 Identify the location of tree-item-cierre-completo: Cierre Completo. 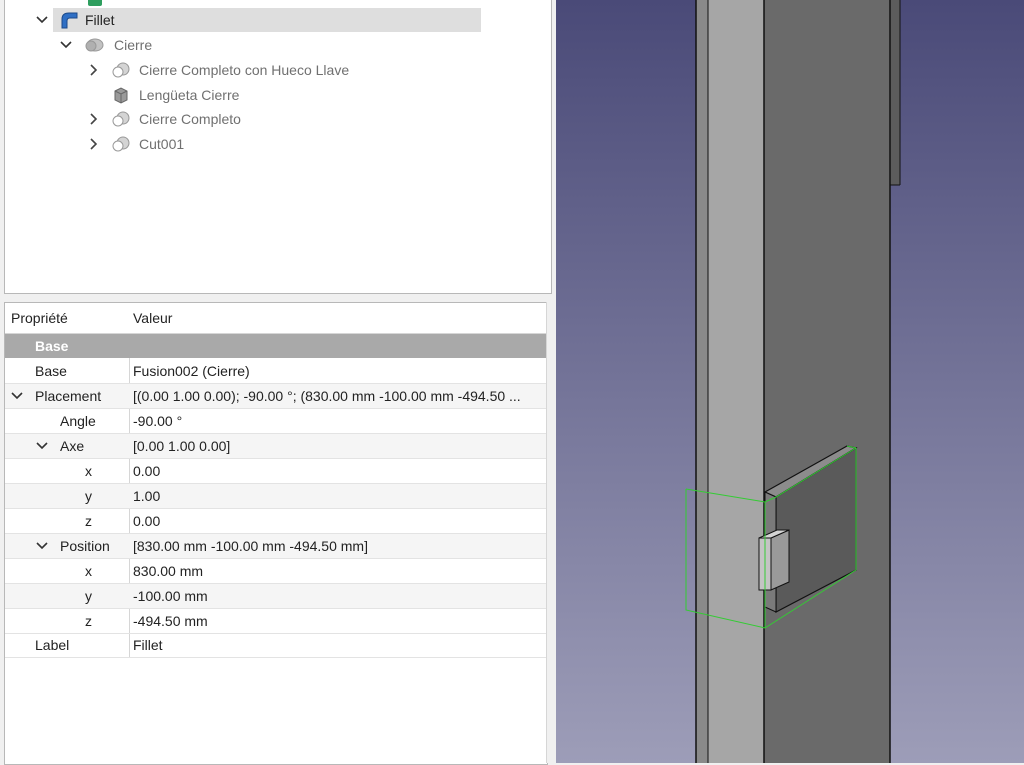
(295, 119).